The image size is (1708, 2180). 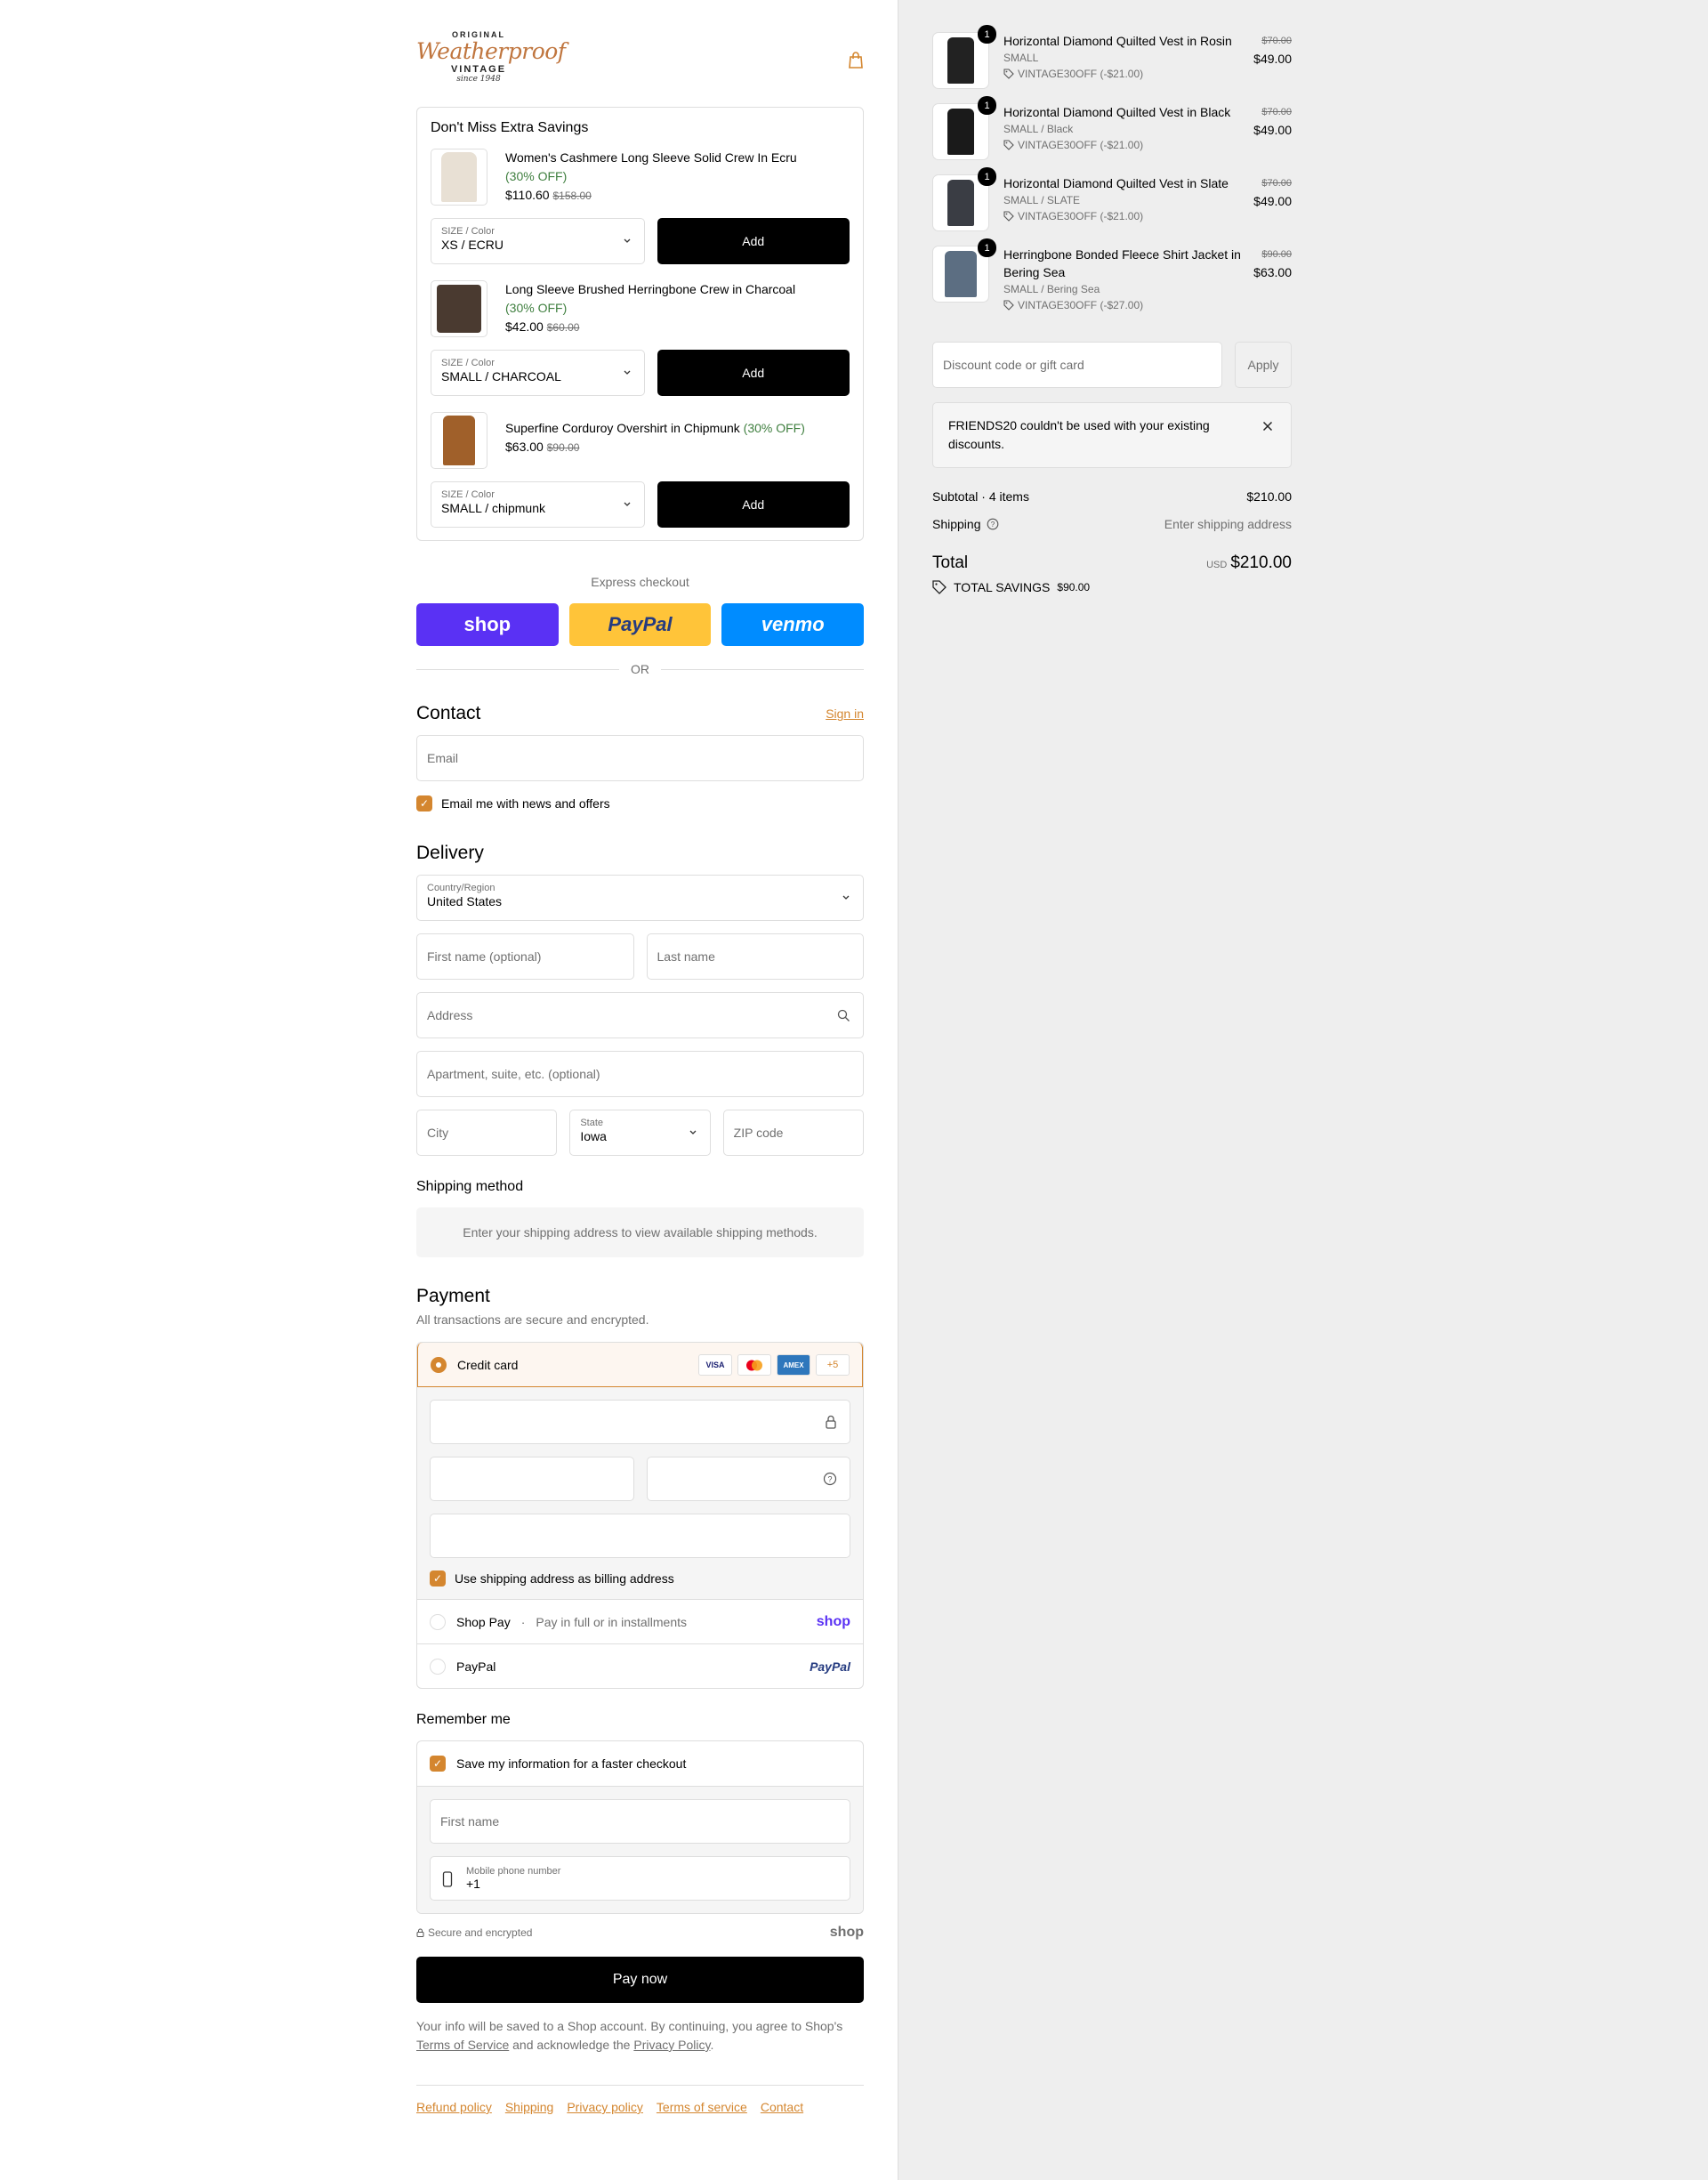 I want to click on paypal-button: PayPal, so click(x=640, y=625).